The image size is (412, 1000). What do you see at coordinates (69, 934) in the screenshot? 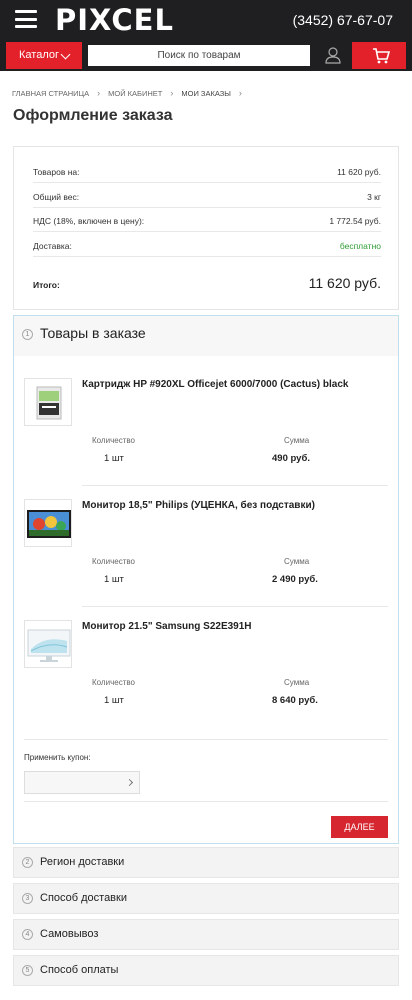
I see `section-title: Самовывоз` at bounding box center [69, 934].